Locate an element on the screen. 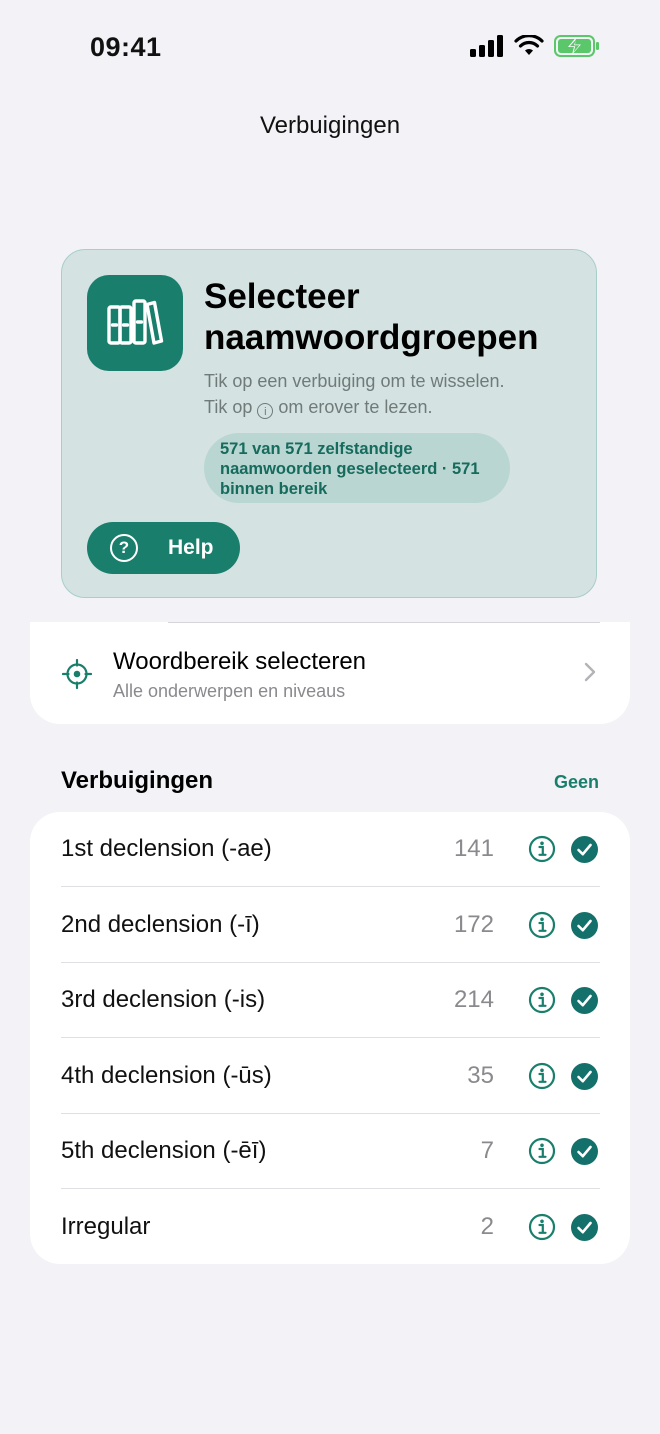 The width and height of the screenshot is (660, 1434). info-inline-icon: i is located at coordinates (265, 411).